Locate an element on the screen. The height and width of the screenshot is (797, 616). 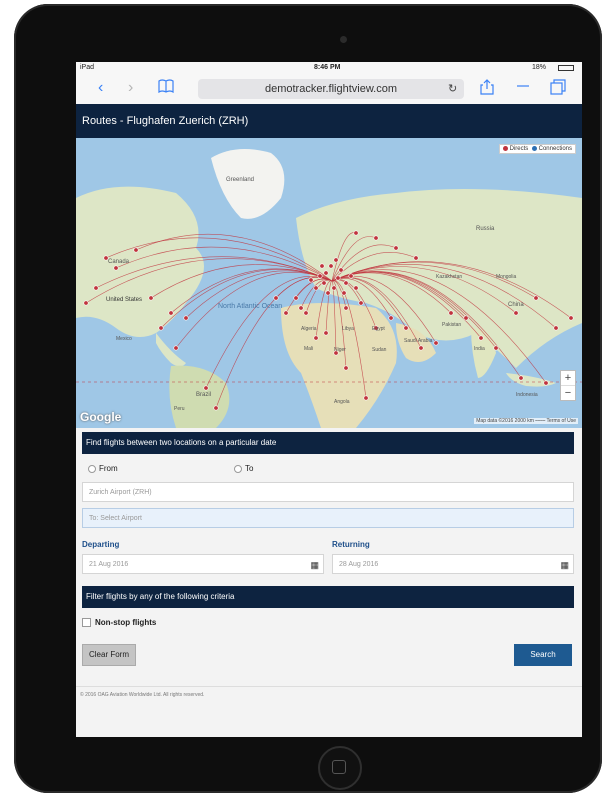
radio-from-circle is located at coordinates (92, 468).